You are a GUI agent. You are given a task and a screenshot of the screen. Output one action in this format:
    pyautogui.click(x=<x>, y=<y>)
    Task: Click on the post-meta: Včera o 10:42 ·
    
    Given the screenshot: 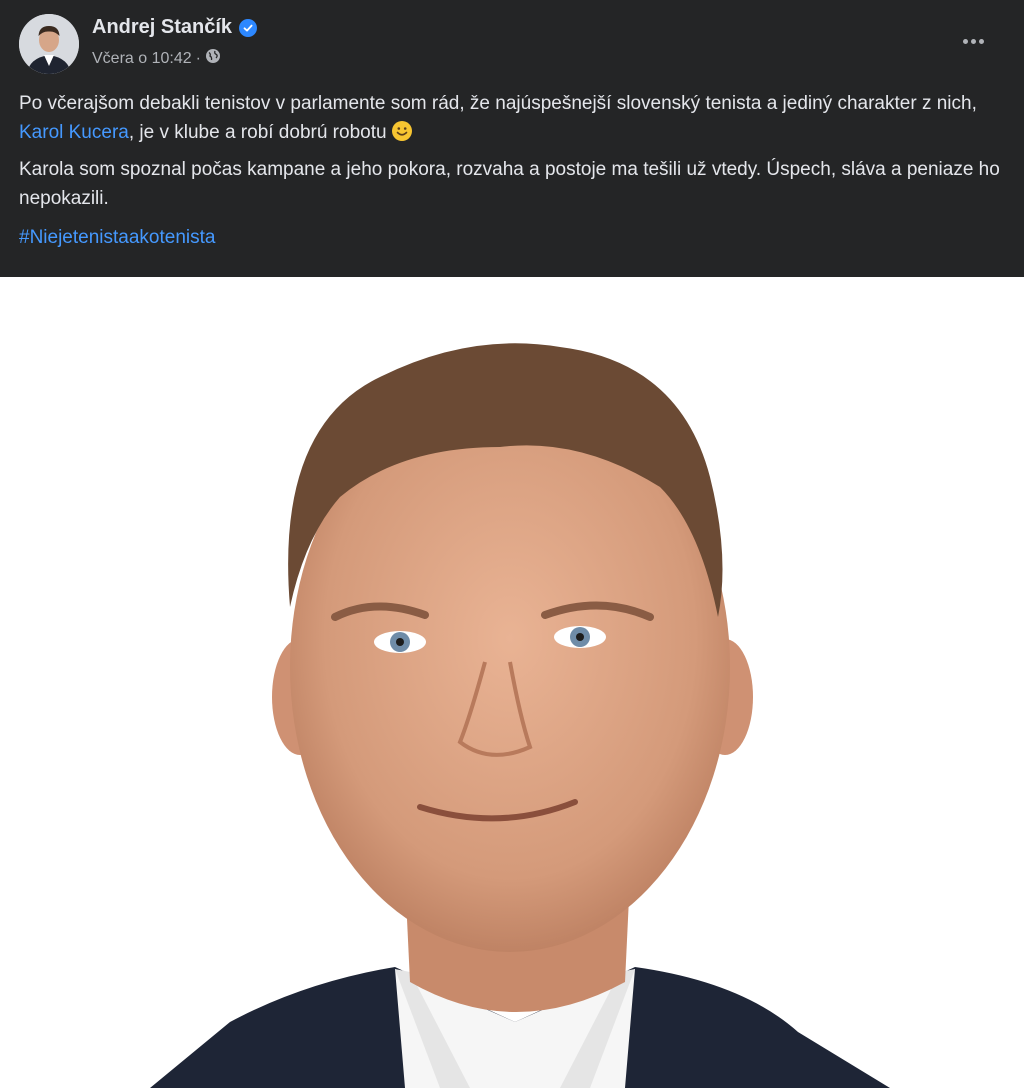 What is the action you would take?
    pyautogui.click(x=156, y=58)
    